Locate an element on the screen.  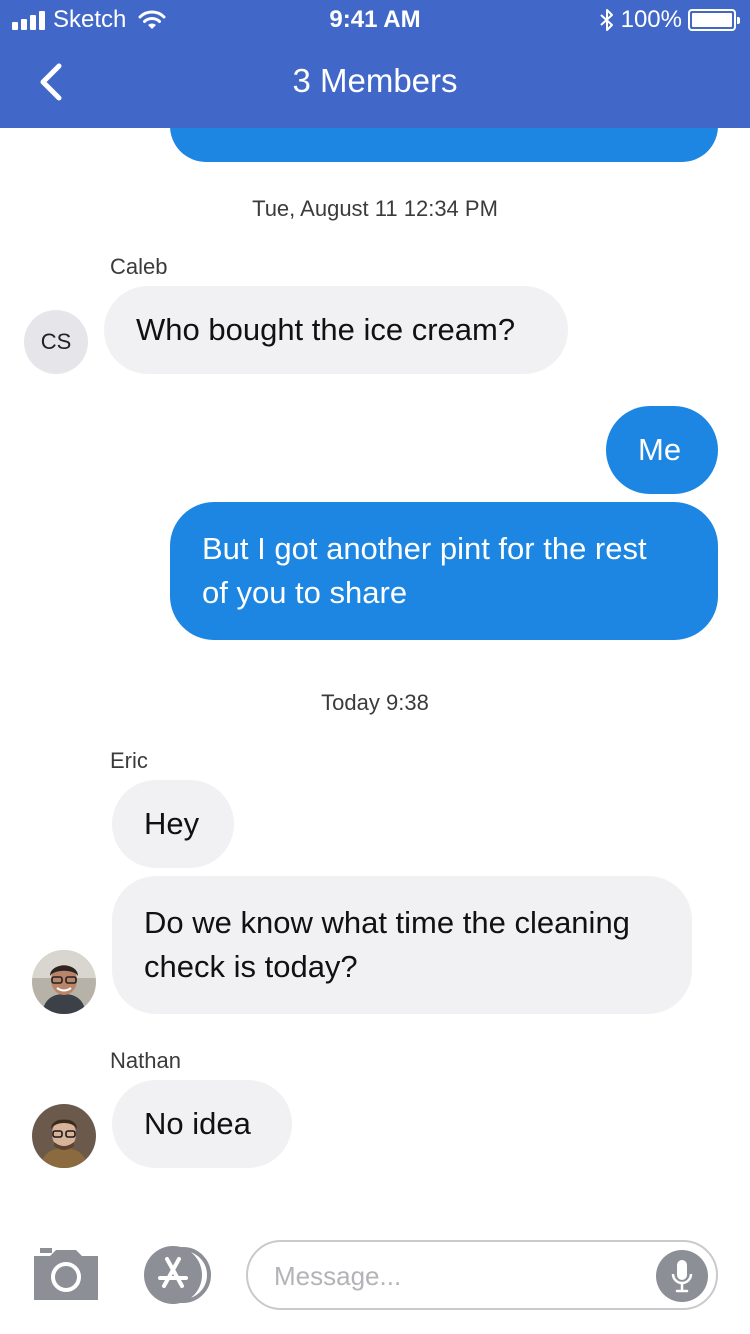
message-input-container is located at coordinates (482, 1275).